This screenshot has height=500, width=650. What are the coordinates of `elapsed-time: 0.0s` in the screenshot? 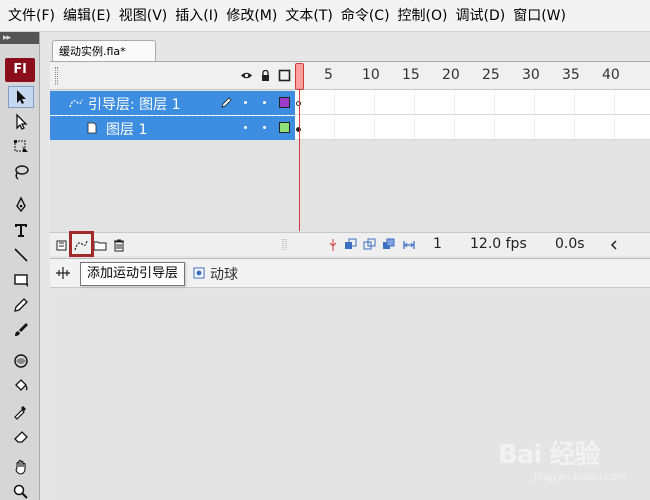 It's located at (570, 244).